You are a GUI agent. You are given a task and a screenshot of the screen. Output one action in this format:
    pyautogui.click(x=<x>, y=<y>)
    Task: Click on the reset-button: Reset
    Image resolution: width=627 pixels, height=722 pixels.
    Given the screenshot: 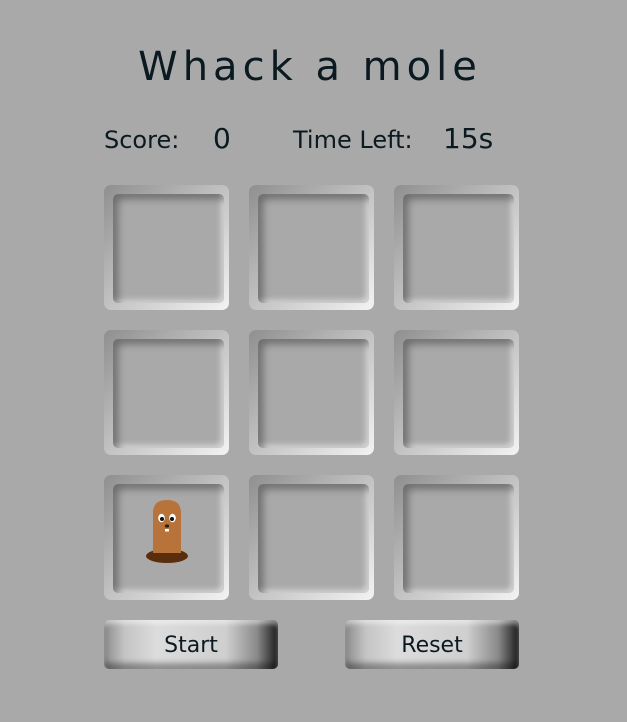 What is the action you would take?
    pyautogui.click(x=432, y=644)
    